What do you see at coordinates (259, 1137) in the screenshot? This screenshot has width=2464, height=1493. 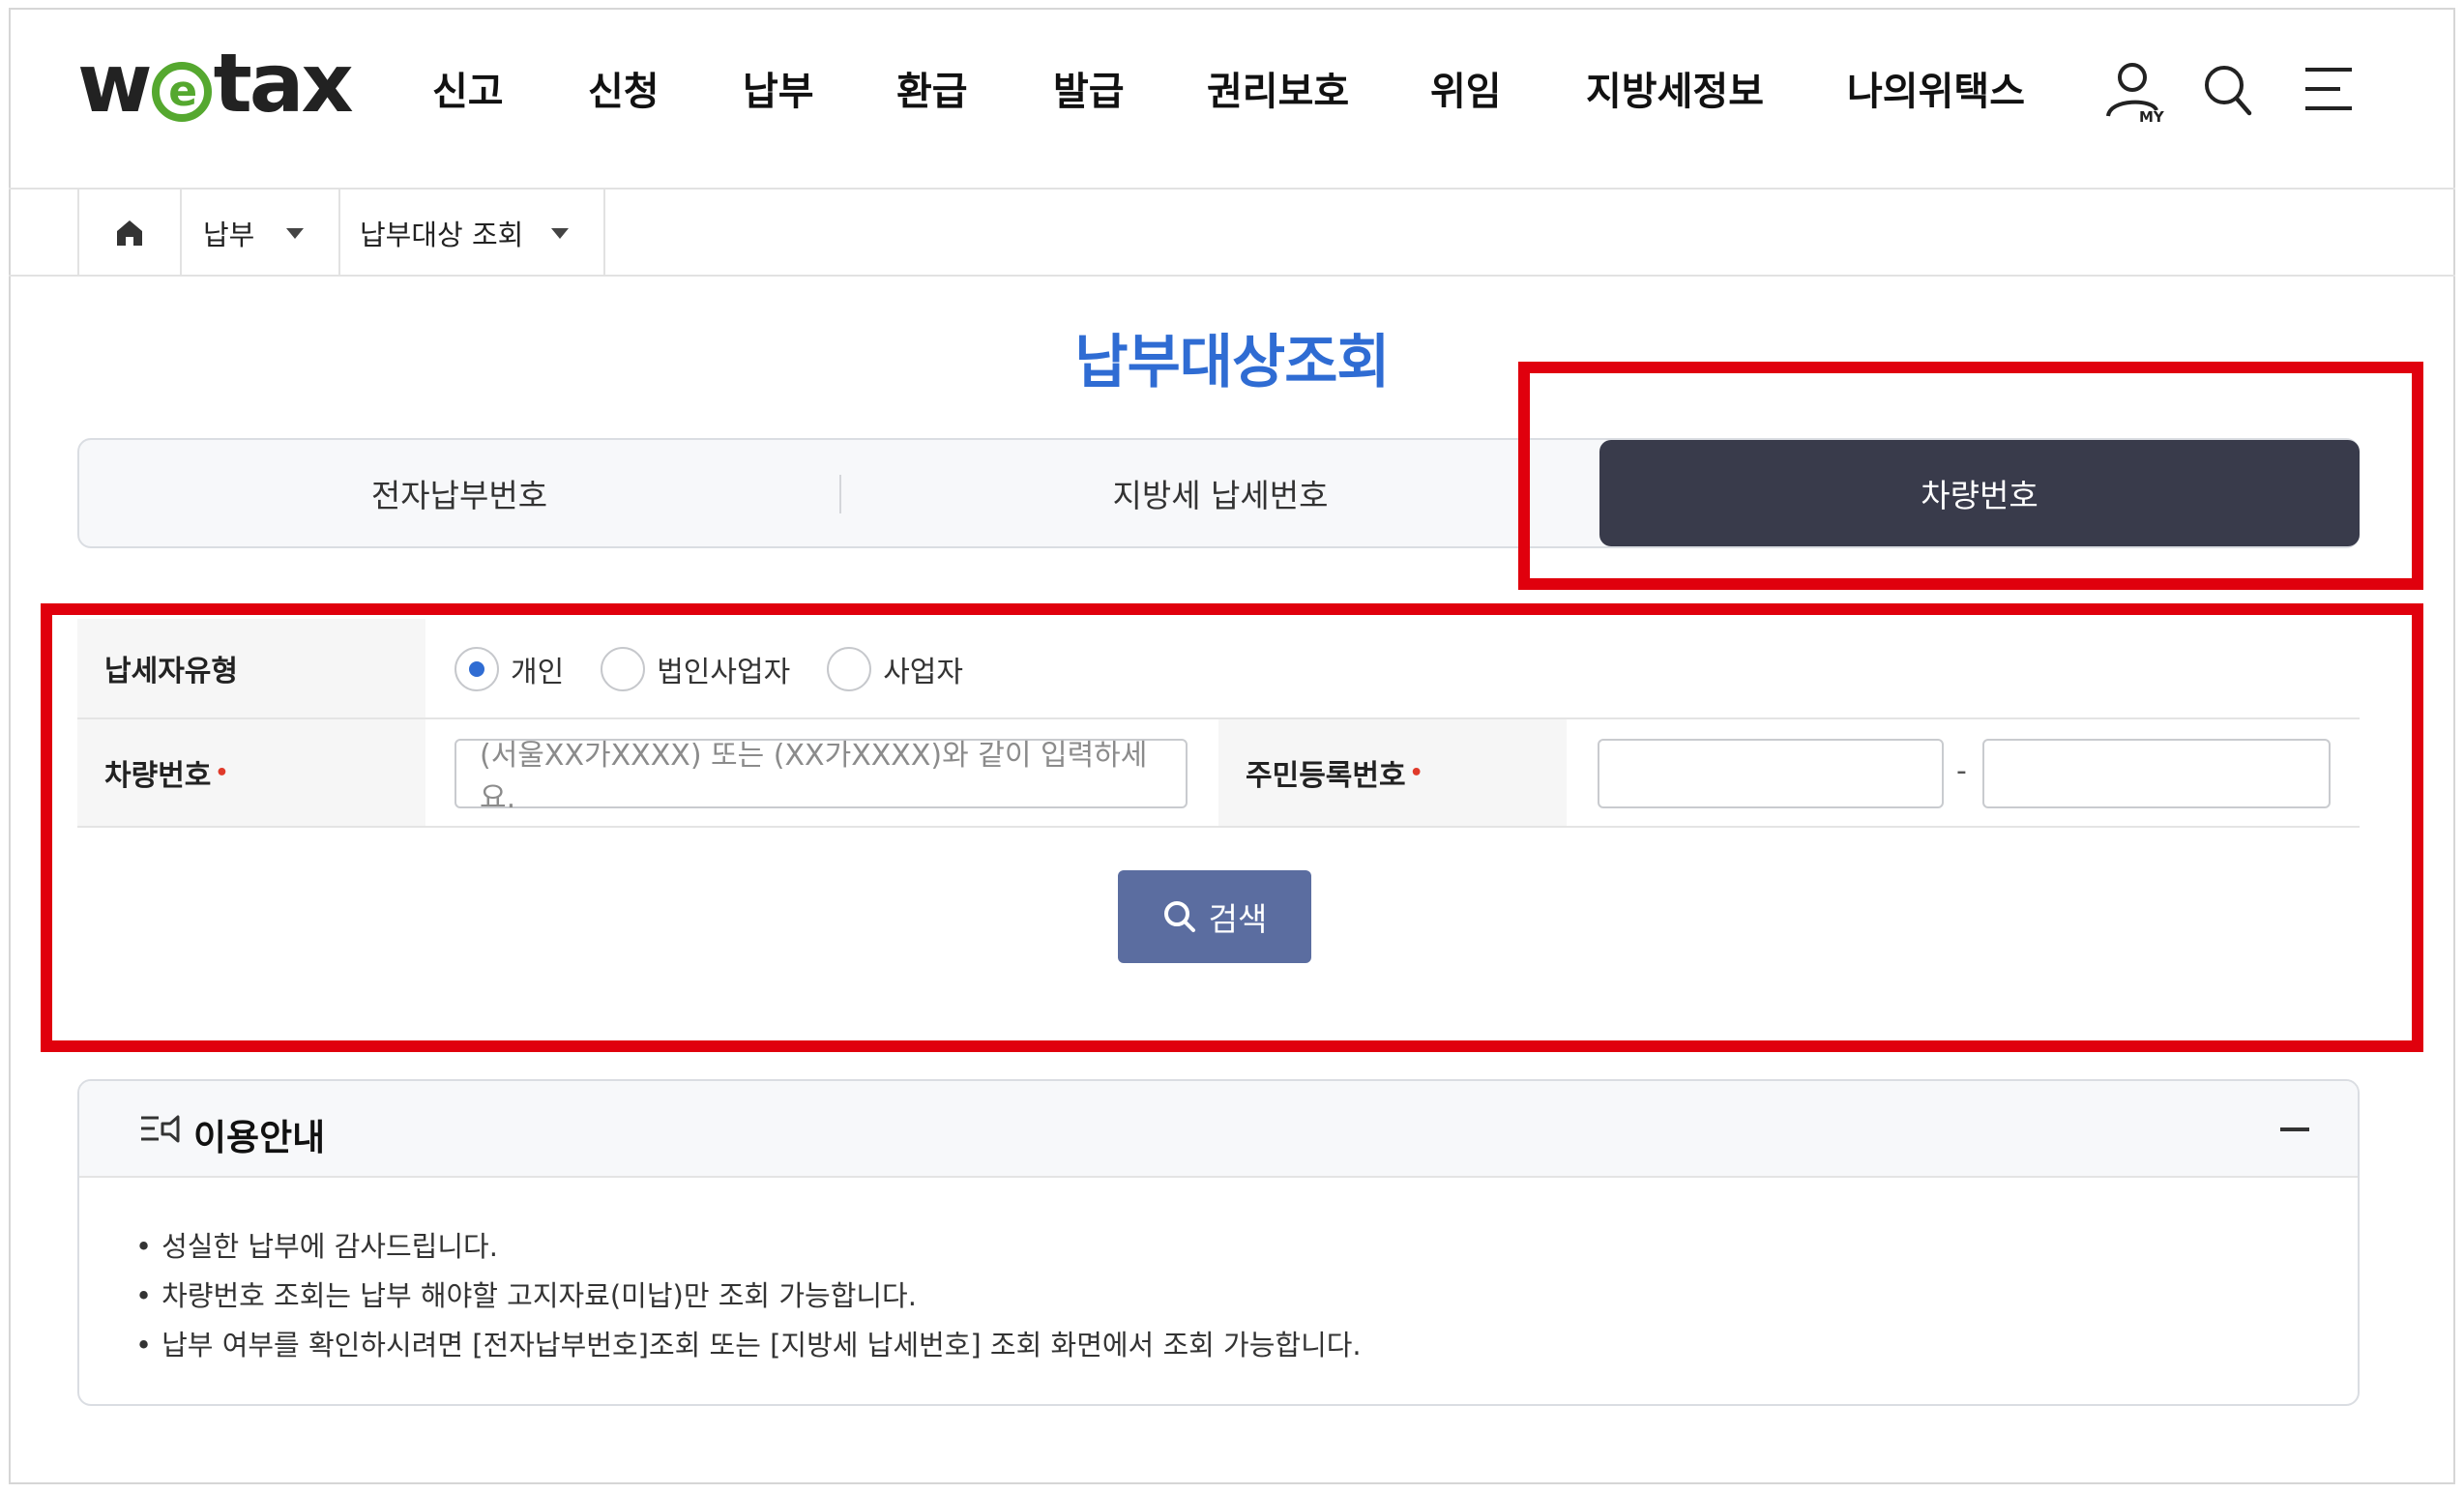 I see `usage-guide-title: 이용안내` at bounding box center [259, 1137].